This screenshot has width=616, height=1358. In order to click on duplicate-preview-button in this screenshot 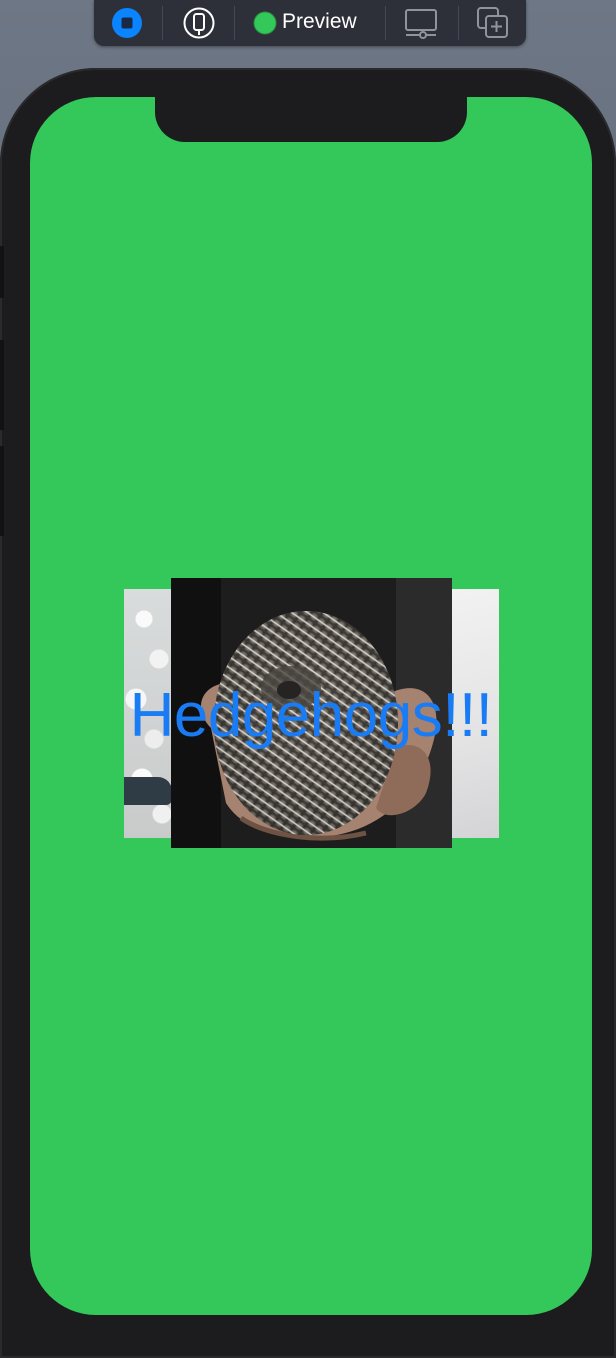, I will do `click(493, 23)`.